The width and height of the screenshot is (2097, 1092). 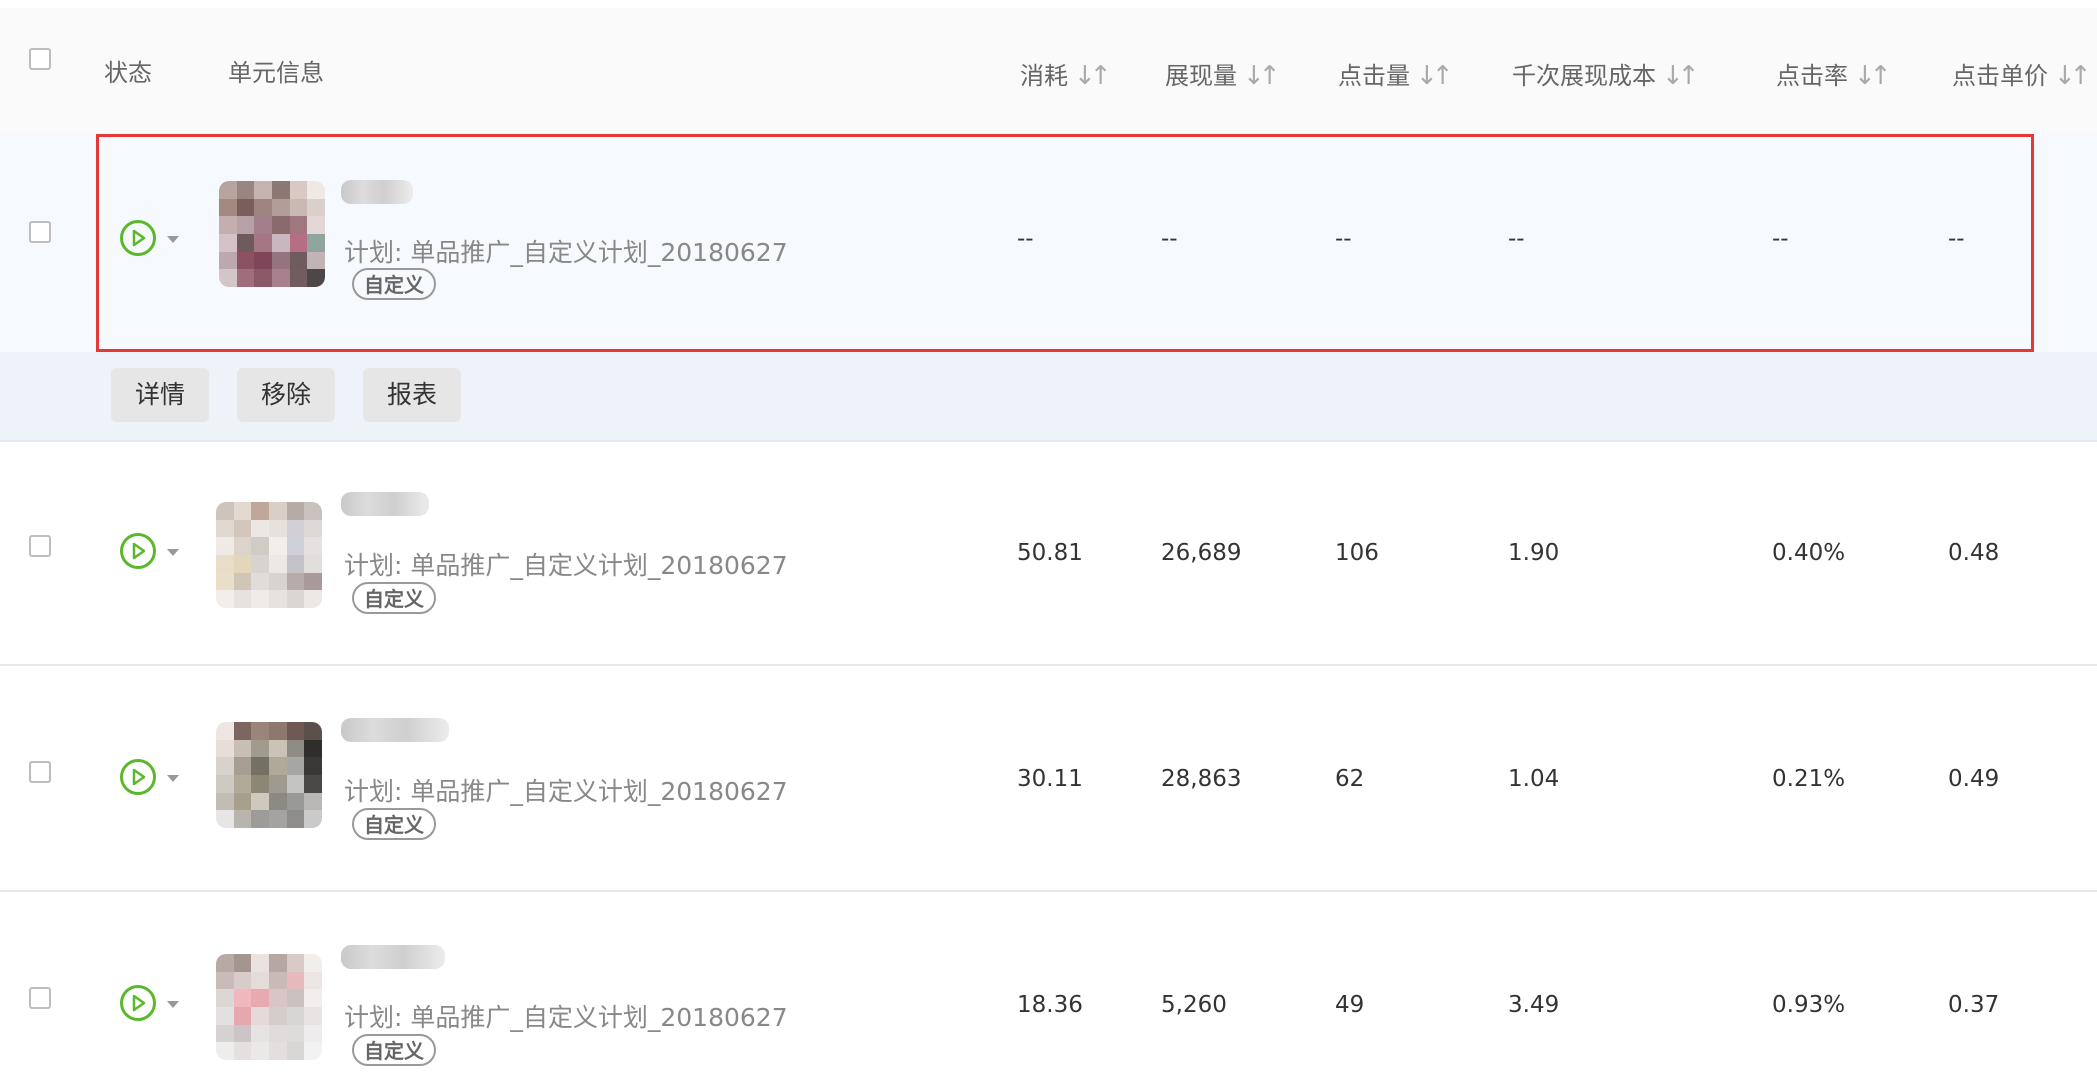 I want to click on column-clicks: 点击量 ↓↑, so click(x=1395, y=73).